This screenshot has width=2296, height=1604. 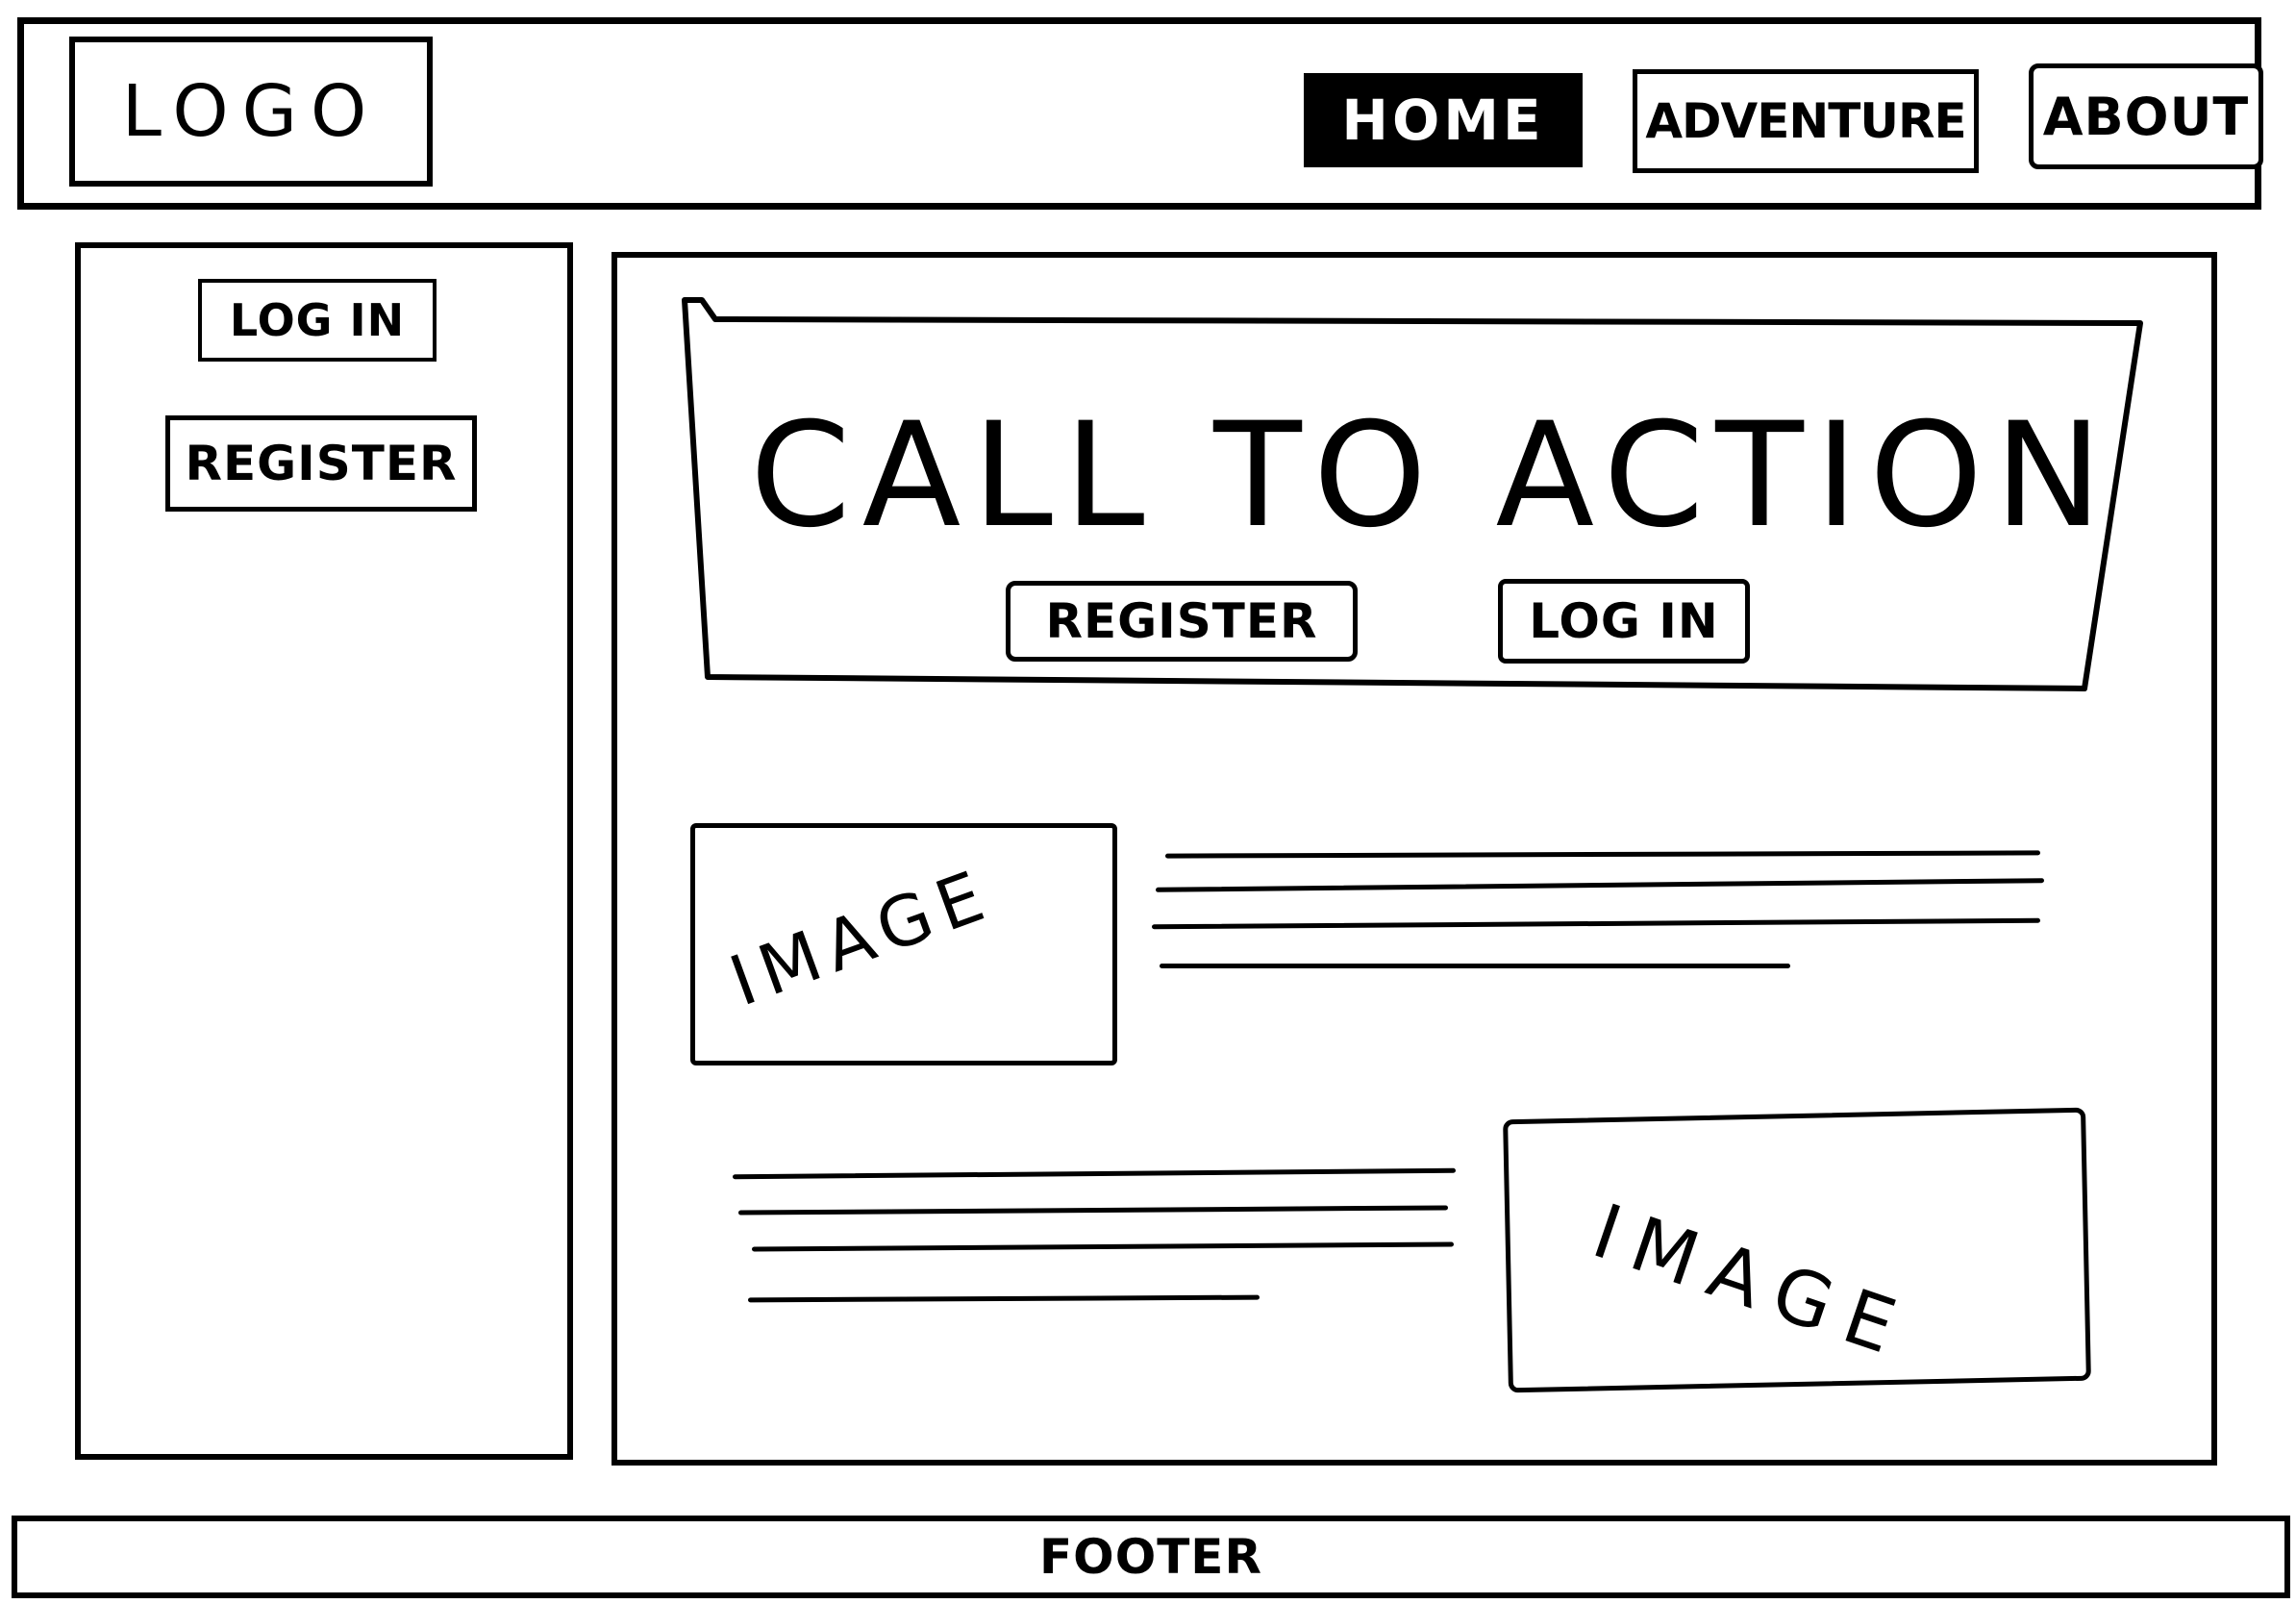 What do you see at coordinates (317, 320) in the screenshot?
I see `sidebar-login-button: LOG IN` at bounding box center [317, 320].